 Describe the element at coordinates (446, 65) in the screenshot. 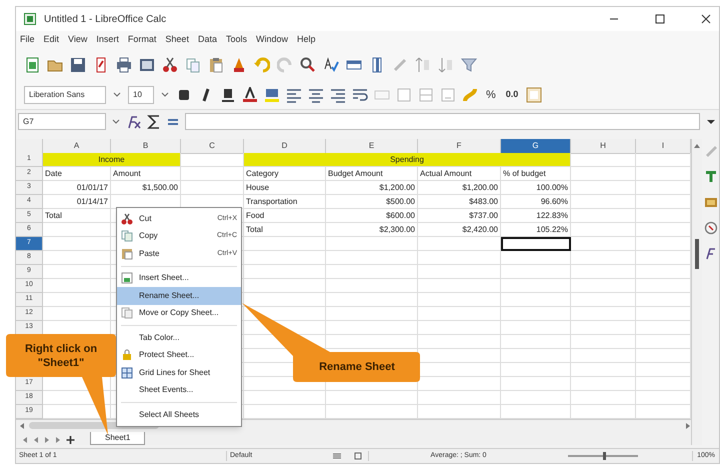

I see `sort-descending-icon` at that location.